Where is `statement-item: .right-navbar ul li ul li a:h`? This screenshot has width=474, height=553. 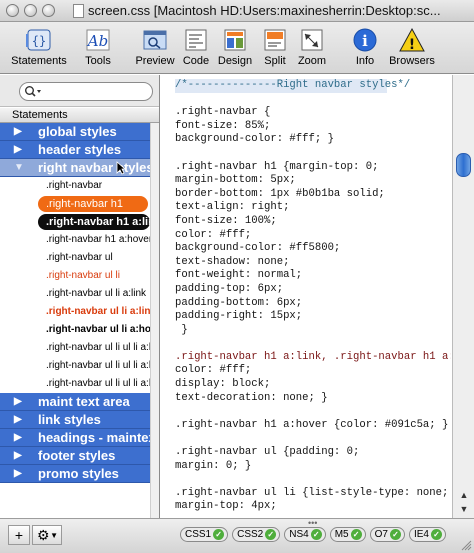 statement-item: .right-navbar ul li ul li a:h is located at coordinates (75, 384).